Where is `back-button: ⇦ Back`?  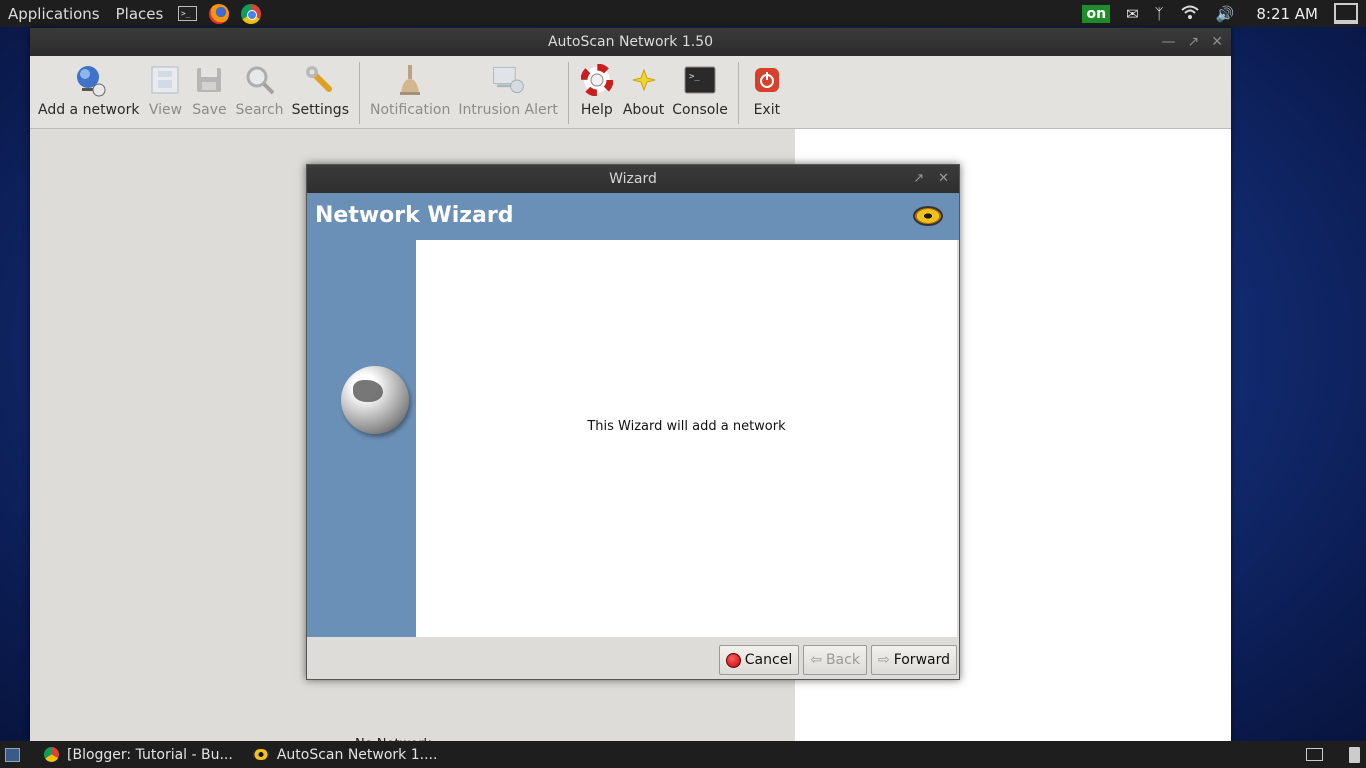
back-button: ⇦ Back is located at coordinates (835, 660).